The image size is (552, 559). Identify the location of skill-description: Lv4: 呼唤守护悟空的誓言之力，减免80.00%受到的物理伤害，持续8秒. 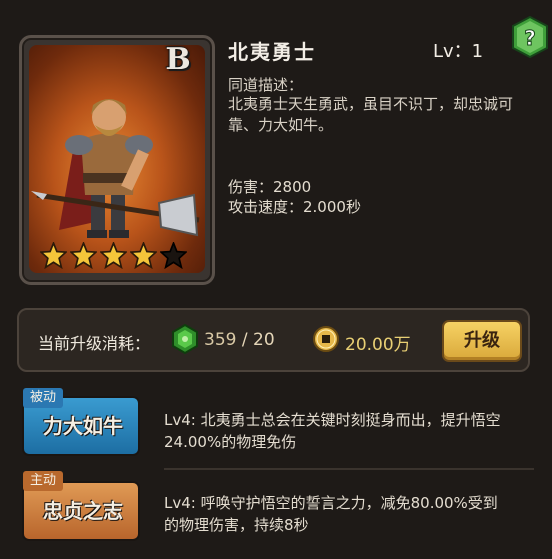
(331, 514).